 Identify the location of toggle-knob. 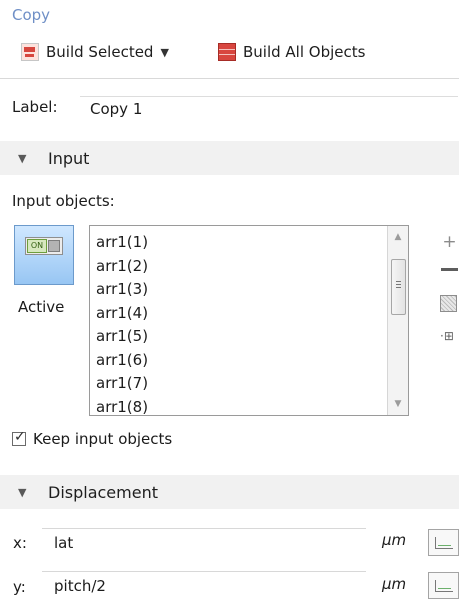
(54, 246).